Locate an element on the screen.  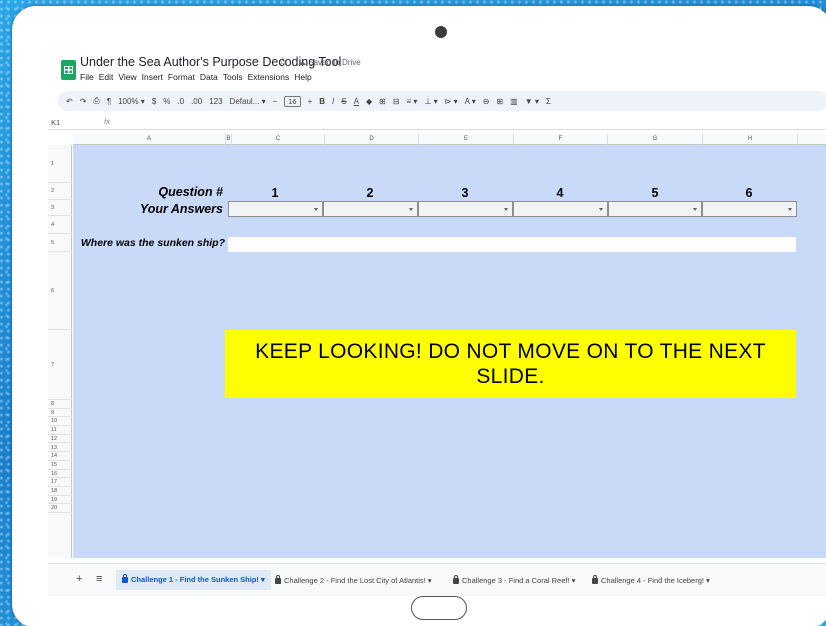
fill-color-icon: ◆ is located at coordinates (369, 101).